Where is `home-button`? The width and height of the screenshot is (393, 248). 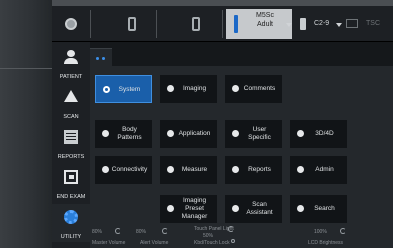 home-button is located at coordinates (71, 24).